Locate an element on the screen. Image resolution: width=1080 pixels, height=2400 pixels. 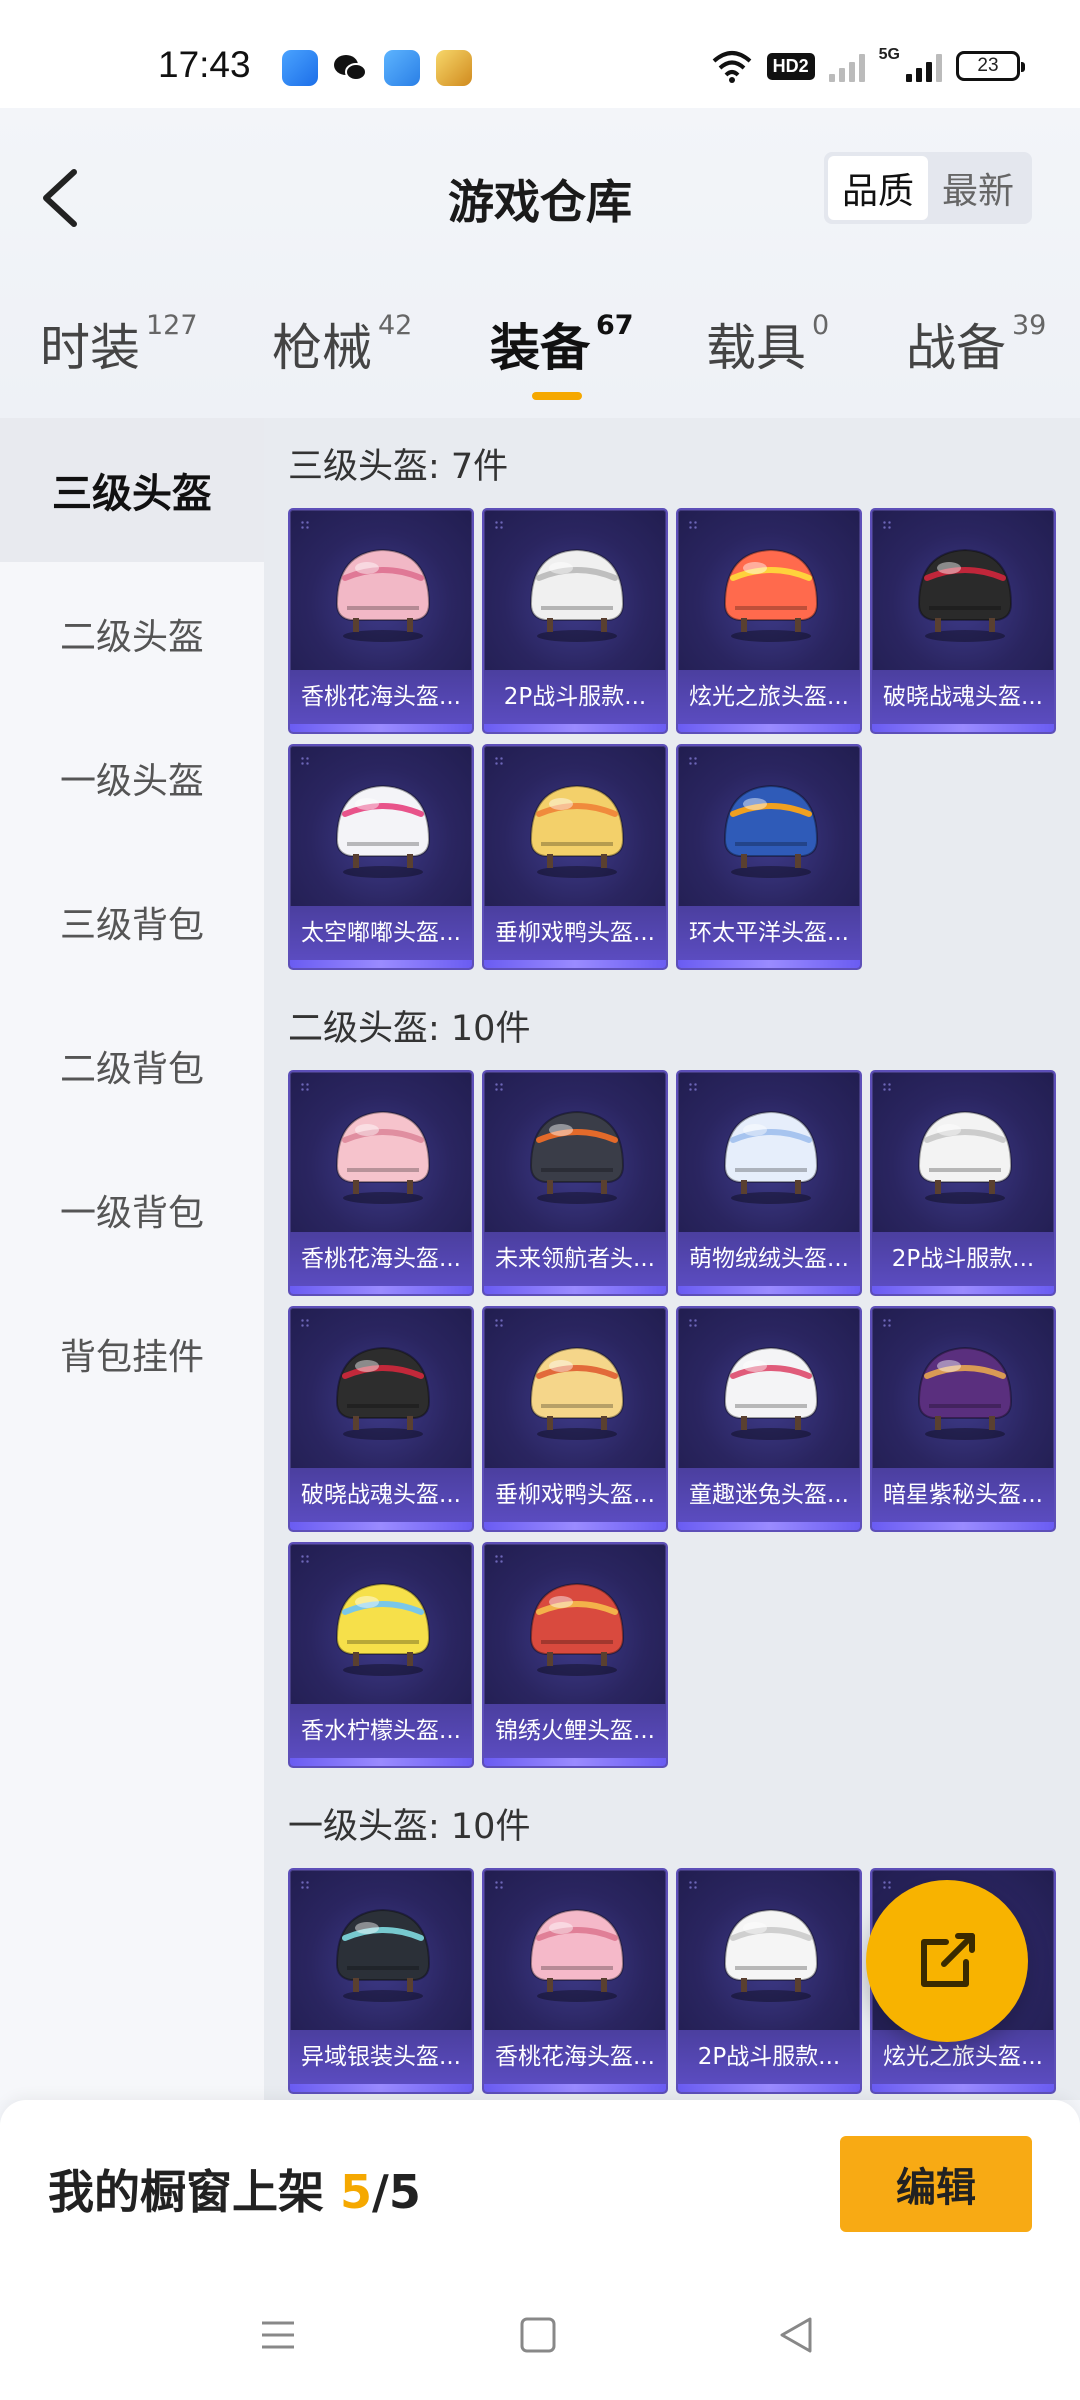
menu-nav-button is located at coordinates (278, 2335).